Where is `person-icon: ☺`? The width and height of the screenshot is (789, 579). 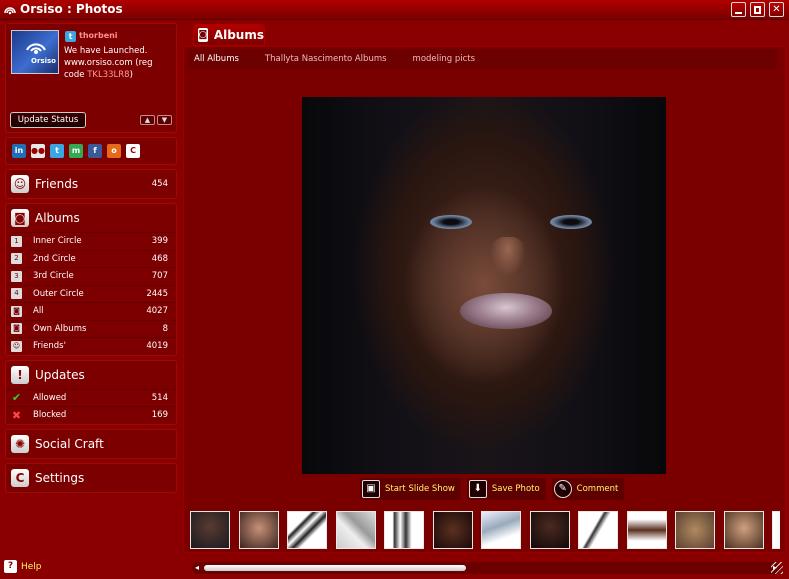 person-icon: ☺ is located at coordinates (20, 184).